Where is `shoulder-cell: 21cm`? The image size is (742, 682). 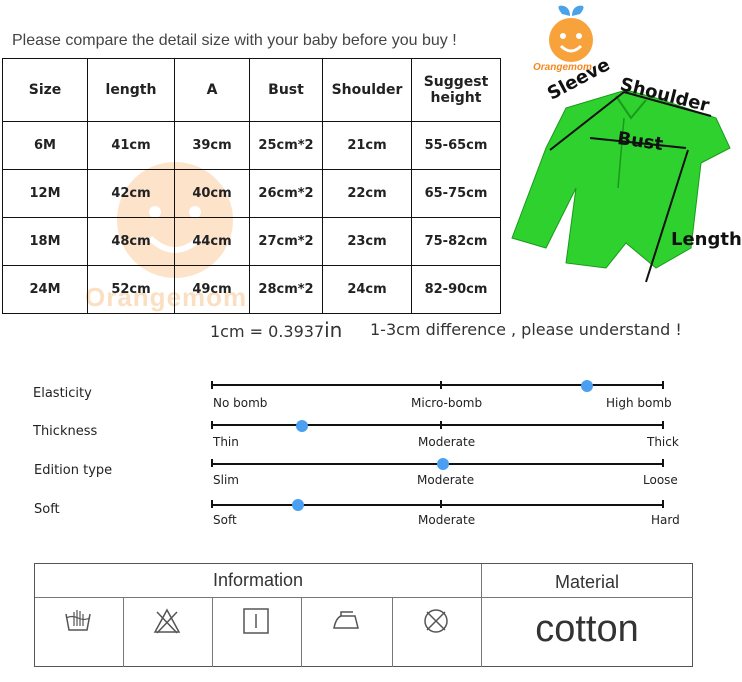 shoulder-cell: 21cm is located at coordinates (367, 145).